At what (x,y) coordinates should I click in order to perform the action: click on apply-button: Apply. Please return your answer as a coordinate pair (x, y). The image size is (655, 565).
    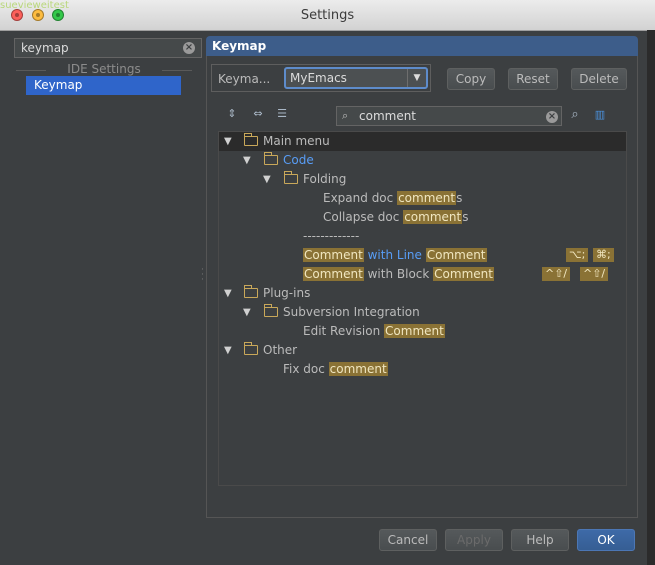
    Looking at the image, I should click on (474, 540).